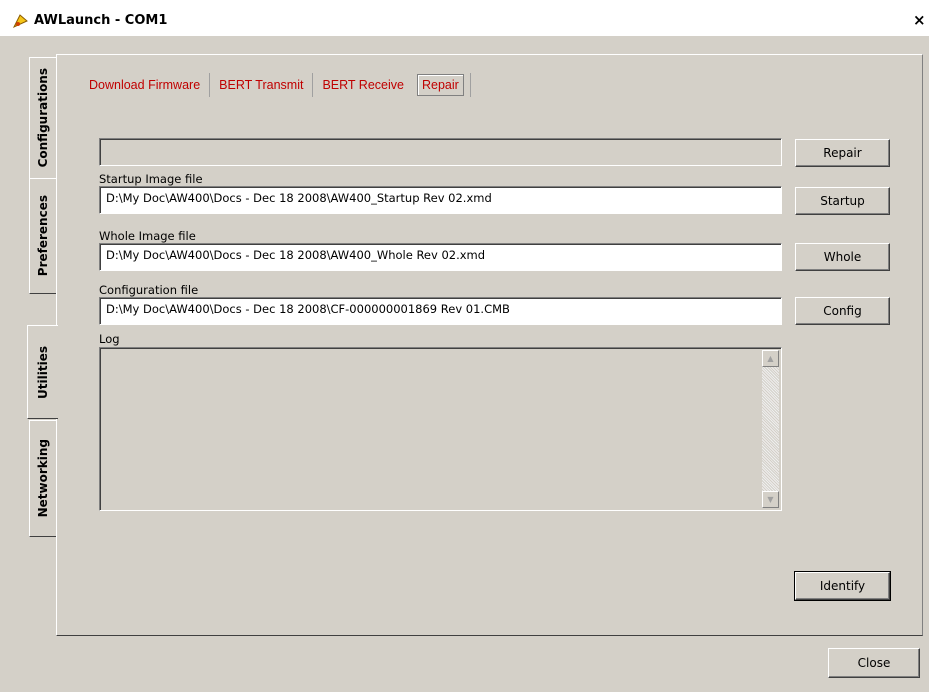 The image size is (929, 692). I want to click on startup-label: Startup Image file, so click(151, 179).